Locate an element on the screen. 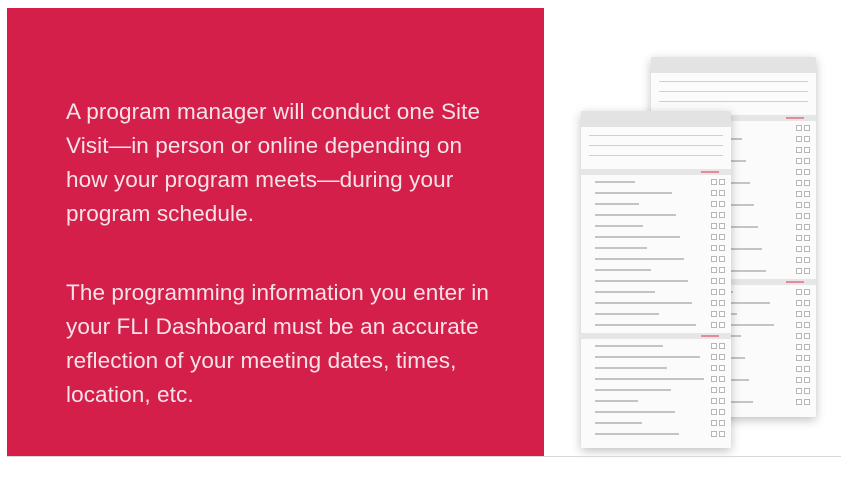  form-header-front is located at coordinates (656, 119).